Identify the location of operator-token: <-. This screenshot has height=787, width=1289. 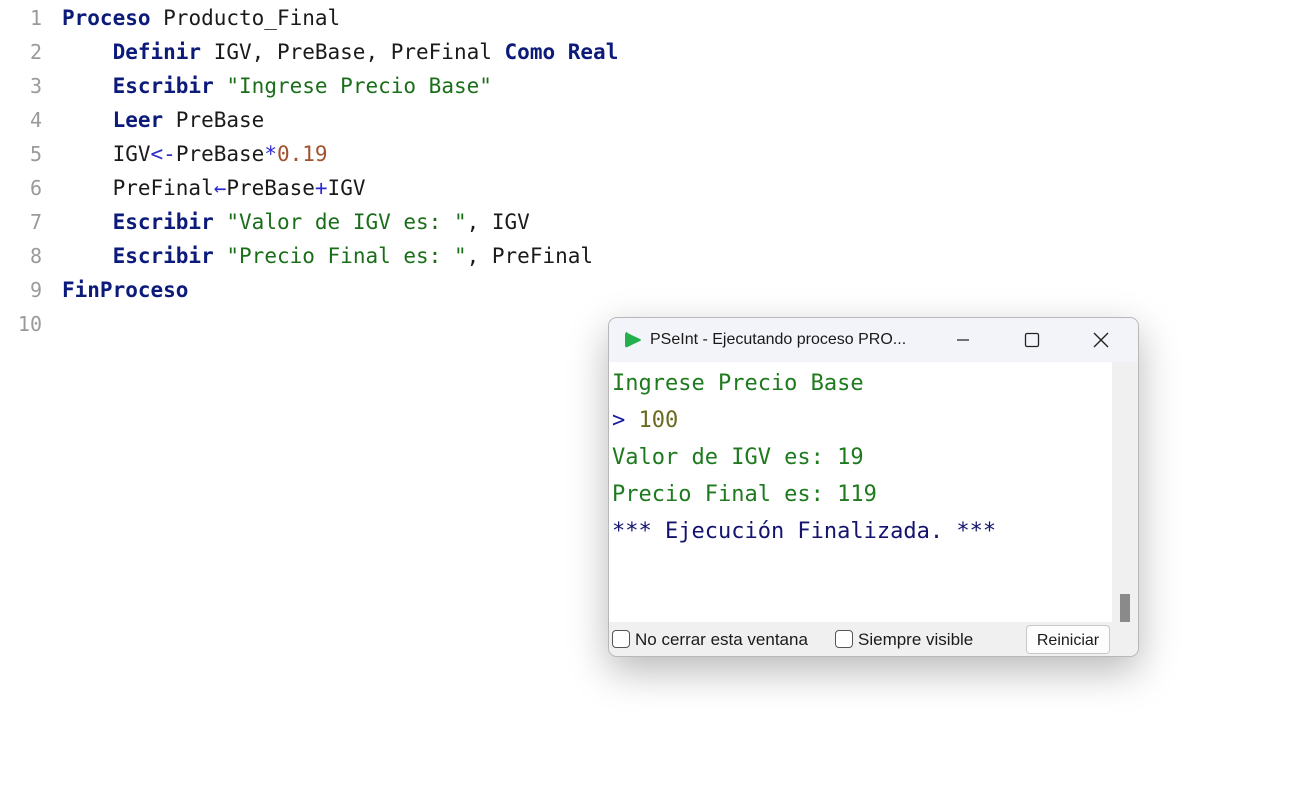
(163, 154).